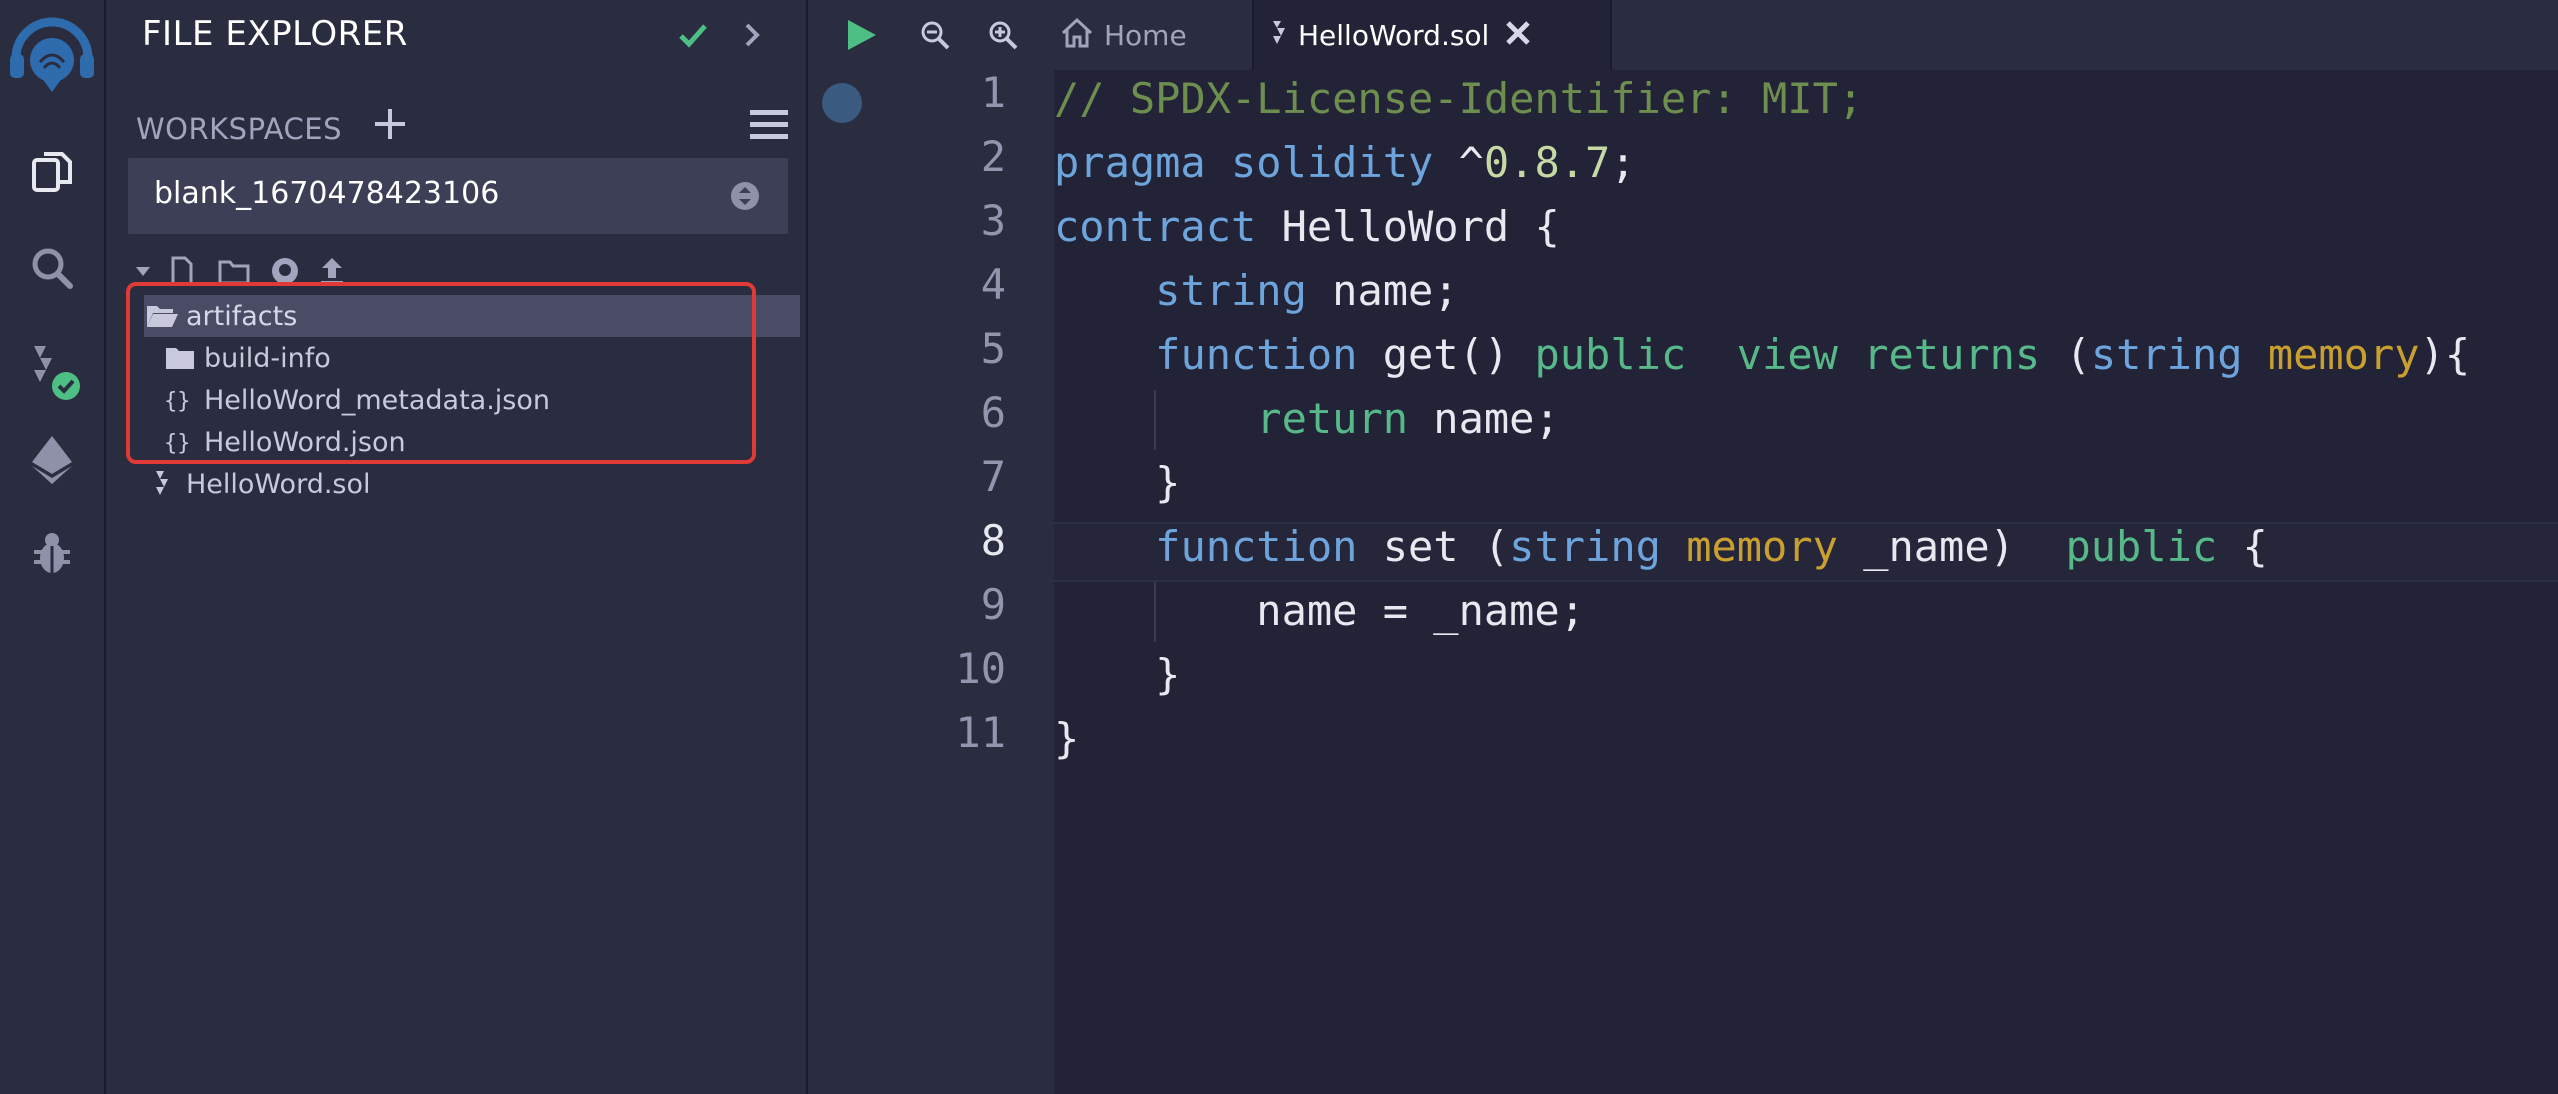  What do you see at coordinates (980, 668) in the screenshot?
I see `line-number: 10` at bounding box center [980, 668].